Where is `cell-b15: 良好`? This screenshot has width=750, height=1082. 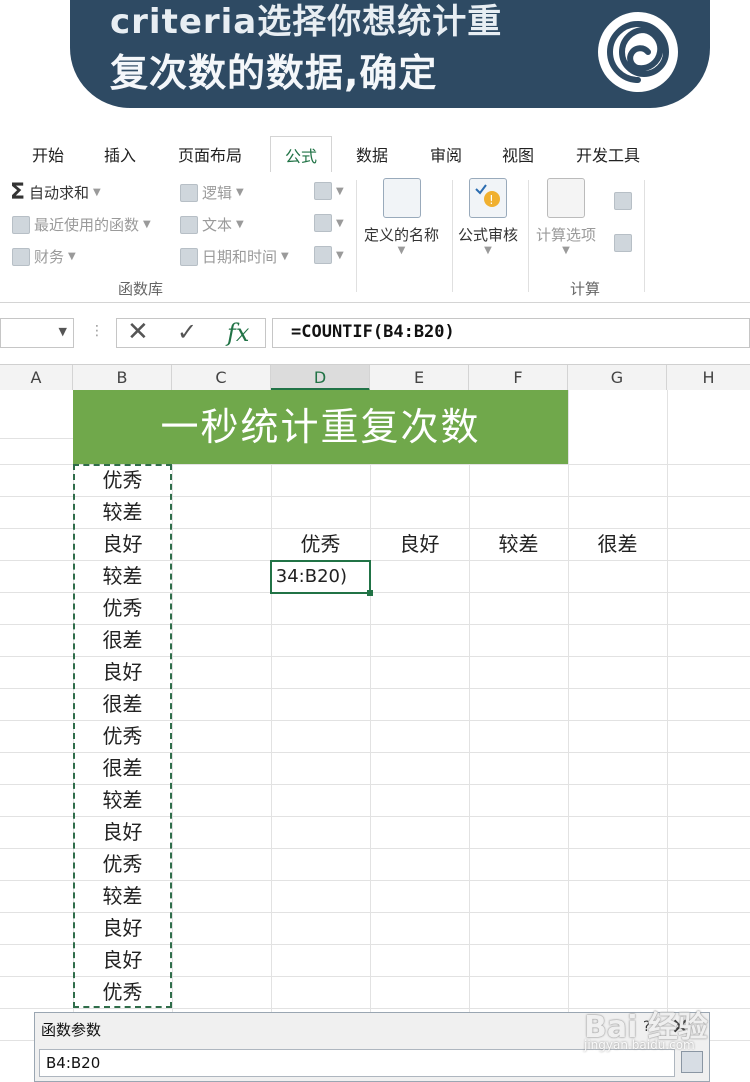 cell-b15: 良好 is located at coordinates (122, 832).